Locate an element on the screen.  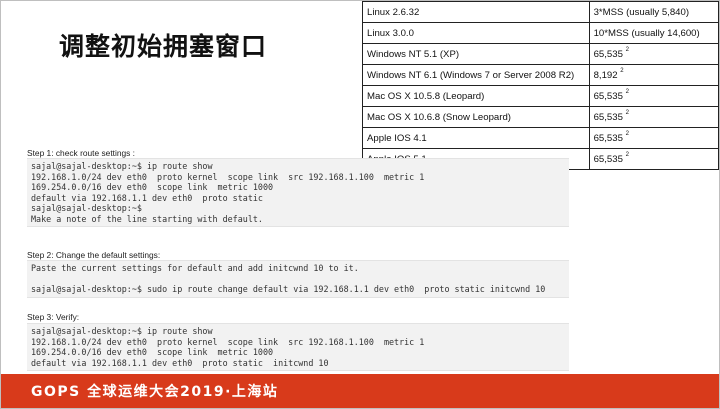
table-row: Mac OS X 10.6.8 (Snow Leopard) 65,535 2 is located at coordinates (540, 117).